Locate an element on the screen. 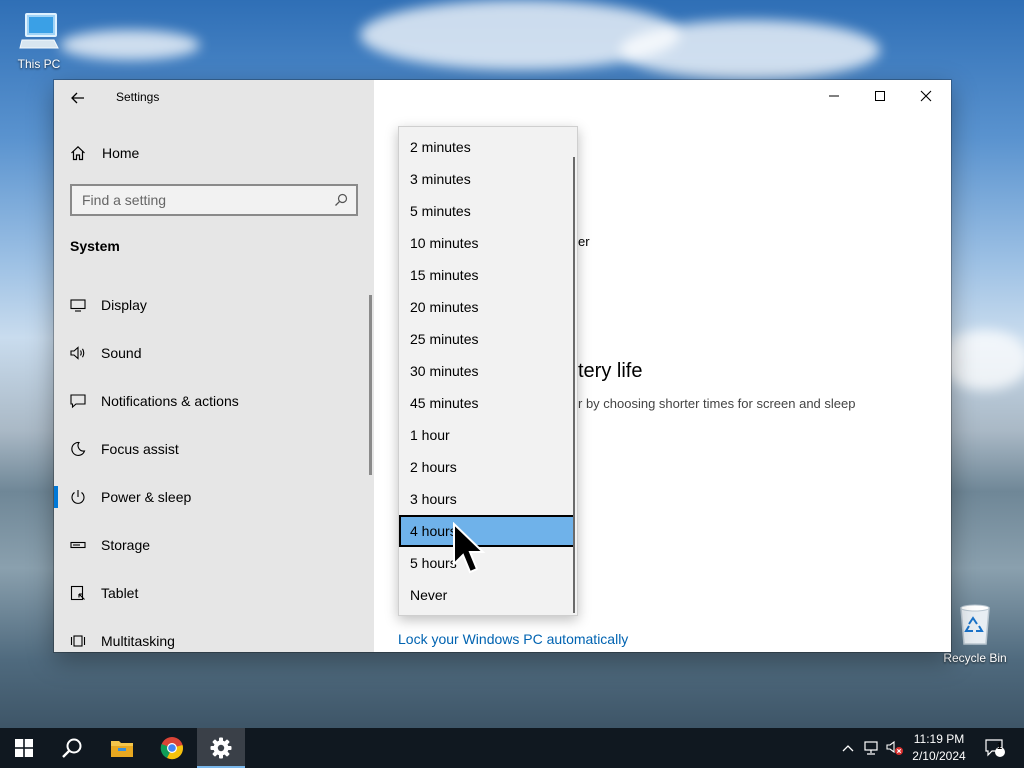 This screenshot has height=768, width=1024. search-input is located at coordinates (202, 200).